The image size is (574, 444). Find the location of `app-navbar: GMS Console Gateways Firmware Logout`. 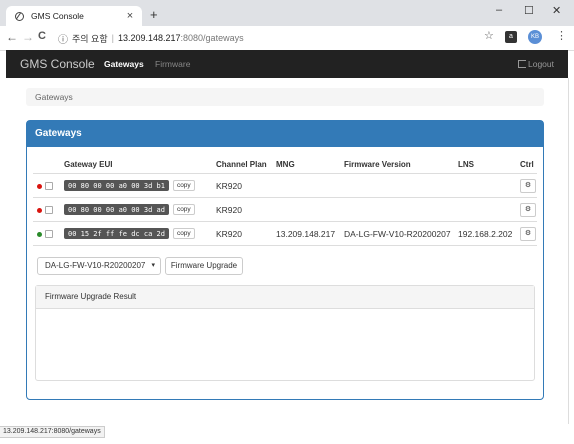

app-navbar: GMS Console Gateways Firmware Logout is located at coordinates (287, 64).